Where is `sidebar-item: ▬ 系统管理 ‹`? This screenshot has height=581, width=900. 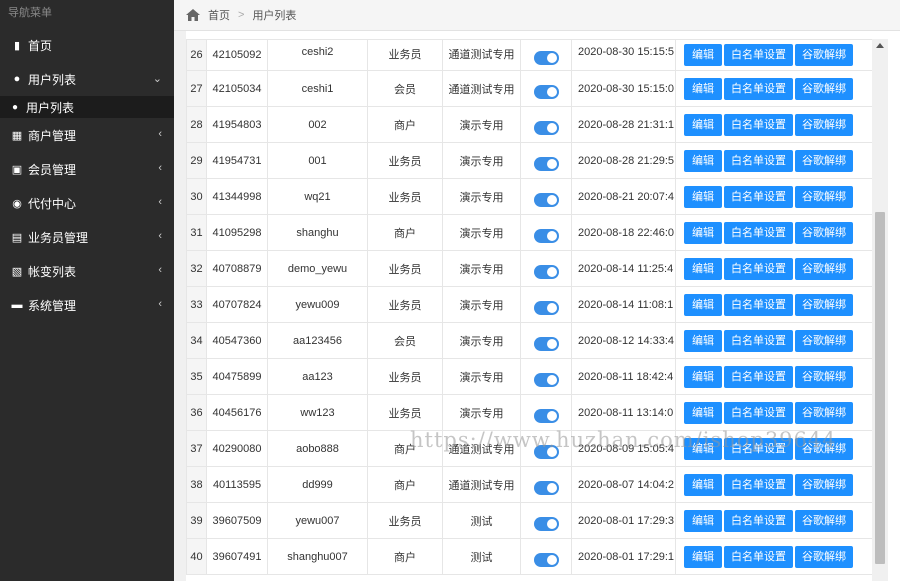
sidebar-item: ▬ 系统管理 ‹ is located at coordinates (87, 305).